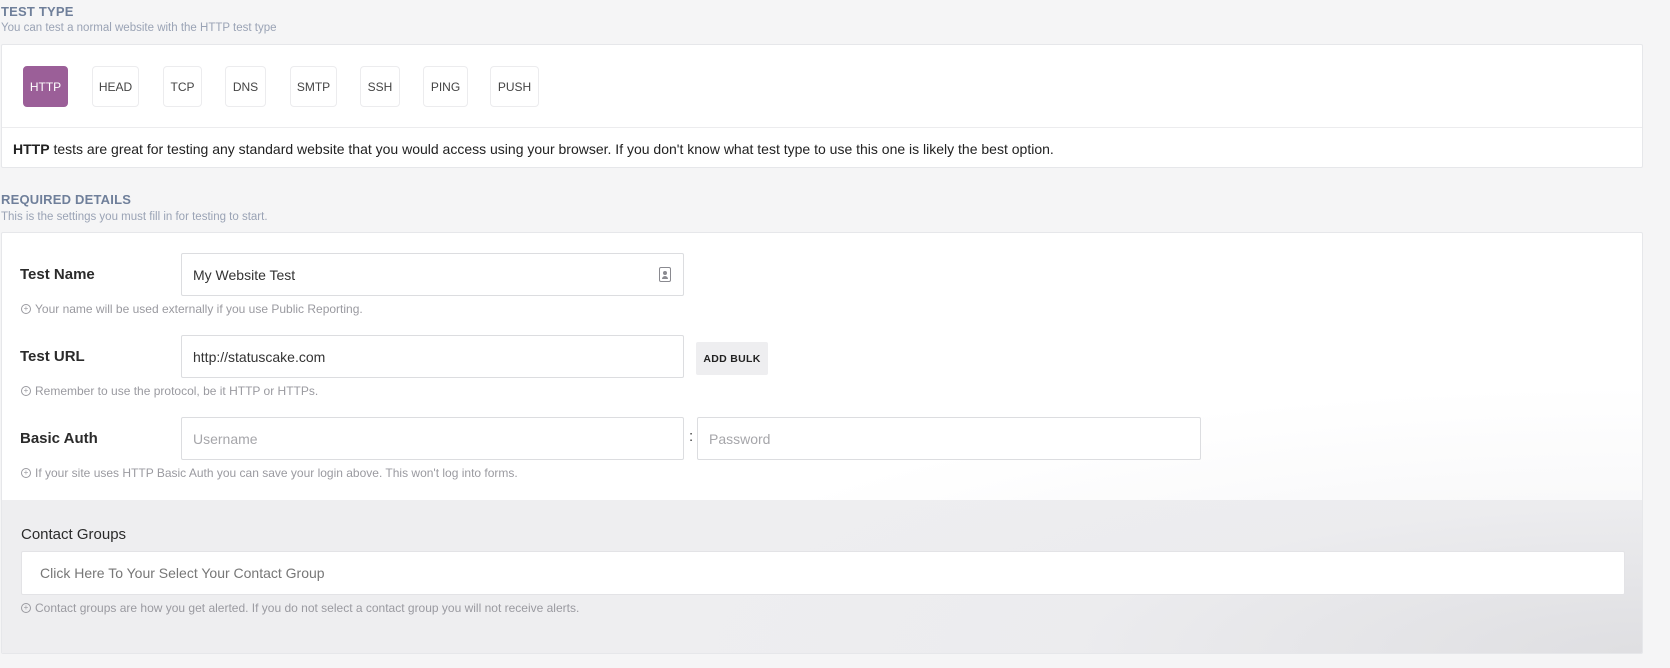 The image size is (1670, 668). Describe the element at coordinates (380, 86) in the screenshot. I see `type-button-ssh: SSH` at that location.